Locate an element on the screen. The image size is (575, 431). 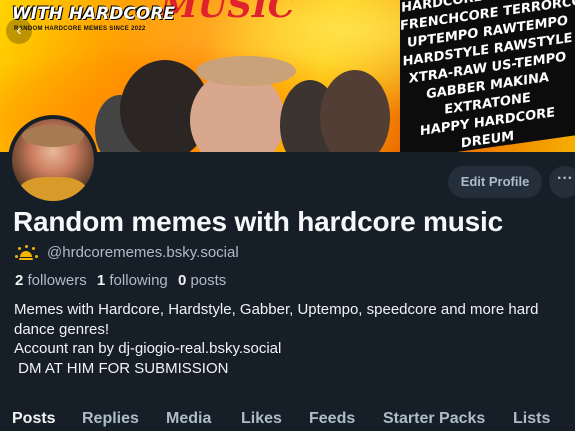
followers-label: followers is located at coordinates (57, 280).